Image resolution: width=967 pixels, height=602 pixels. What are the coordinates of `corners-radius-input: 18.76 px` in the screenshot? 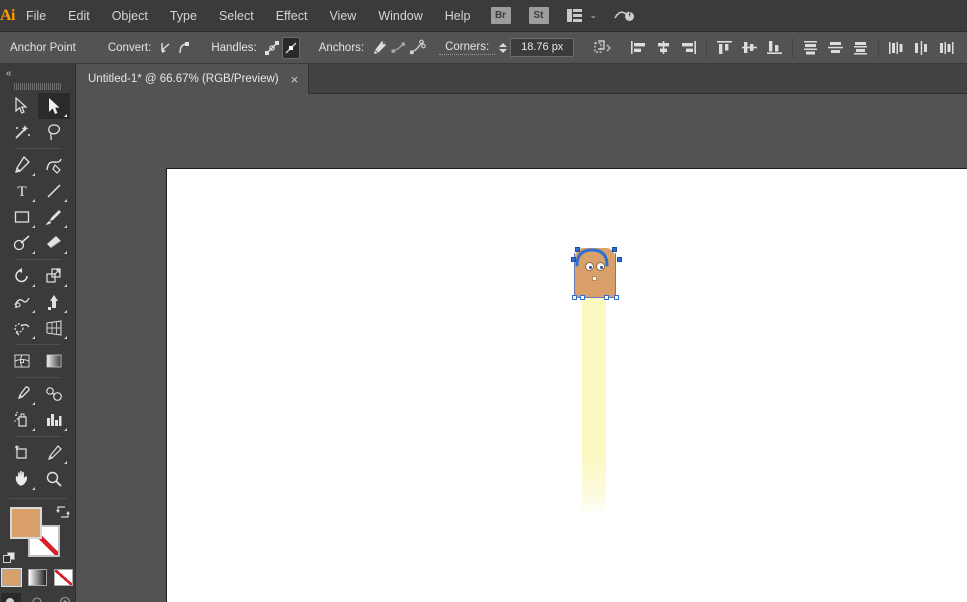 It's located at (542, 47).